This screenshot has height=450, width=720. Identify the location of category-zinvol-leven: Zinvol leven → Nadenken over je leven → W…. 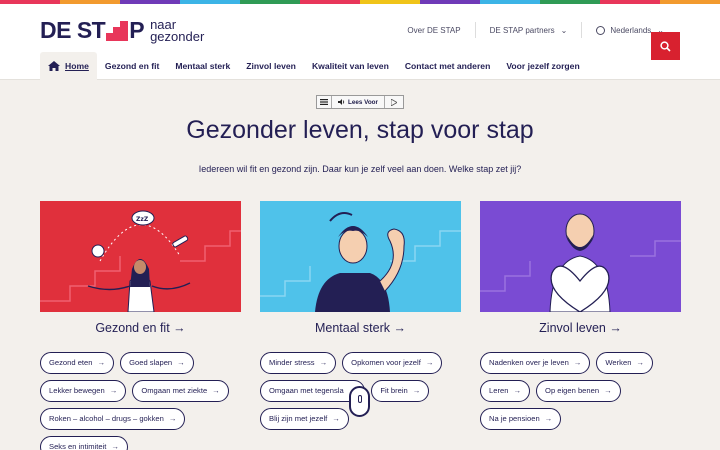
(580, 315).